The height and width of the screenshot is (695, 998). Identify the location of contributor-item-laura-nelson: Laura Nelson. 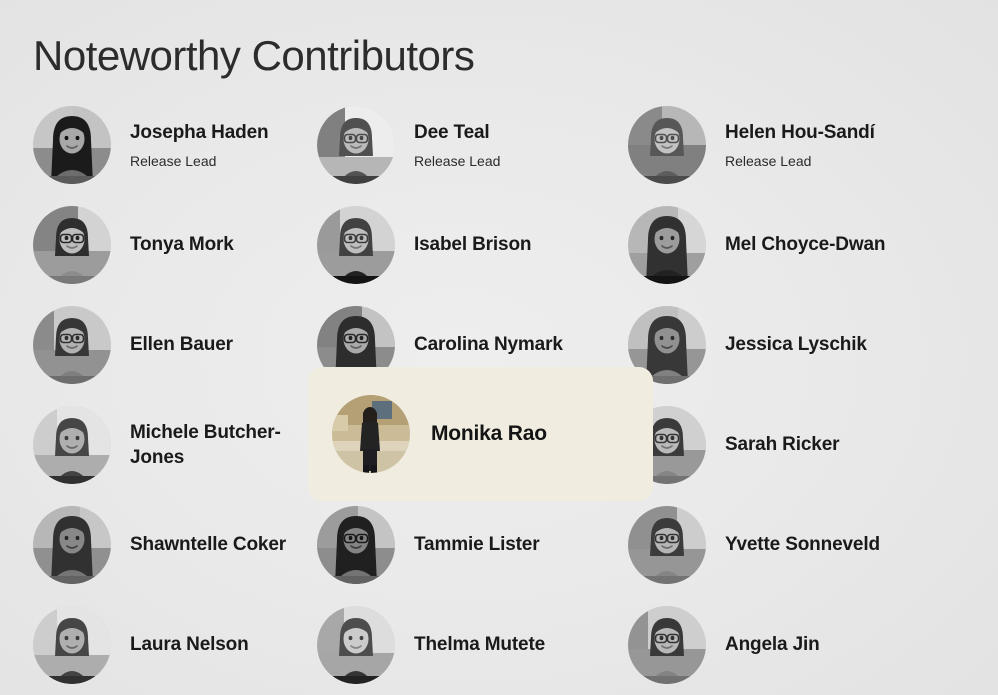
(154, 645).